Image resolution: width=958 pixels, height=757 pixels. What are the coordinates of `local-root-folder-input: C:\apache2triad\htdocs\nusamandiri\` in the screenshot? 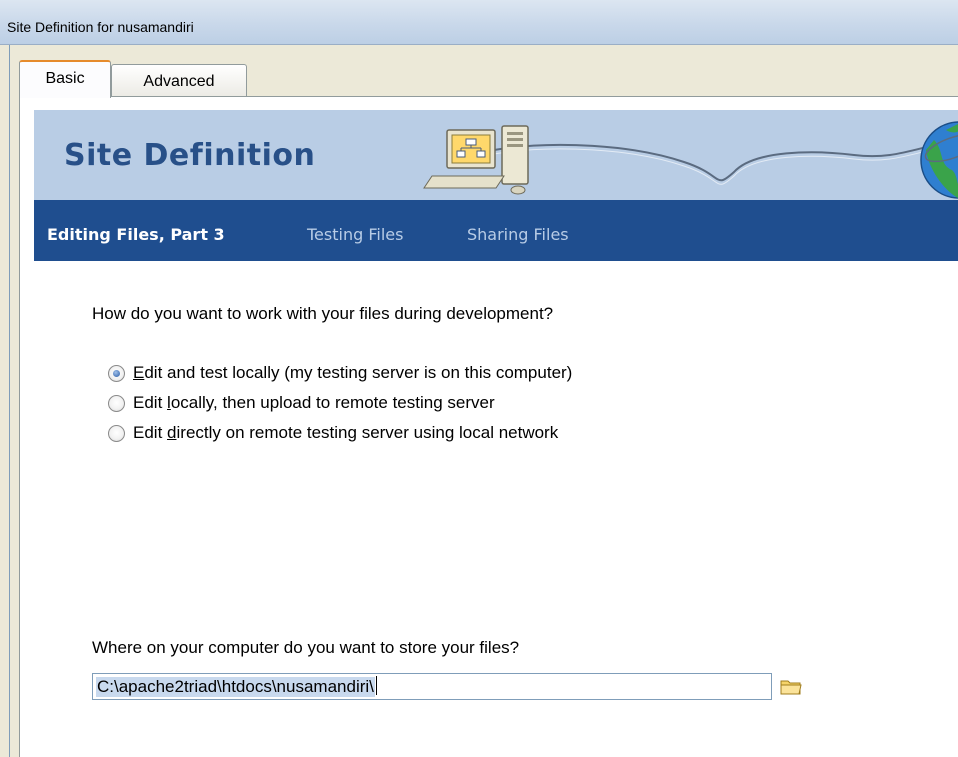 It's located at (432, 686).